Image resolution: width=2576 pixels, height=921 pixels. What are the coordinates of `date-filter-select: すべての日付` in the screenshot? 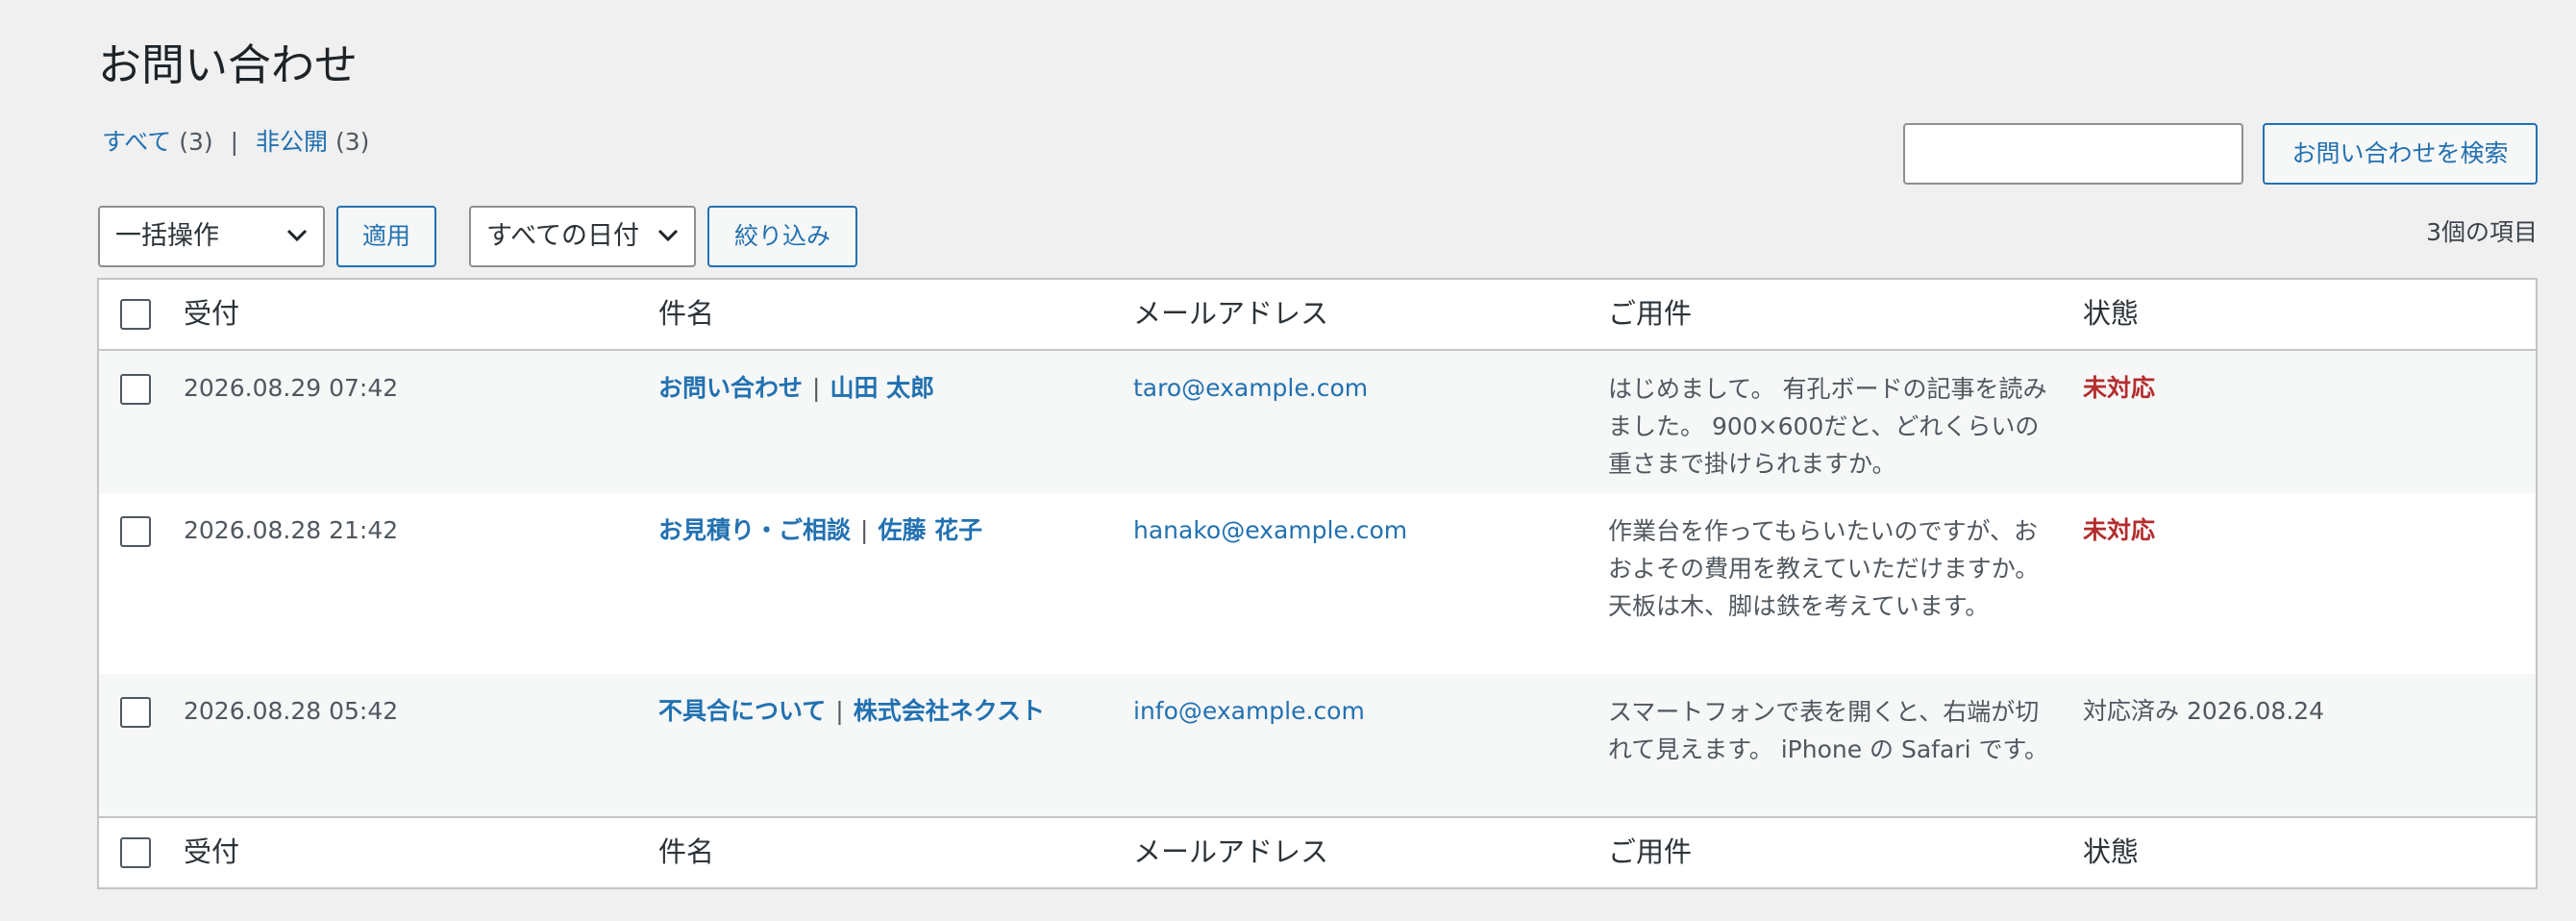 It's located at (583, 236).